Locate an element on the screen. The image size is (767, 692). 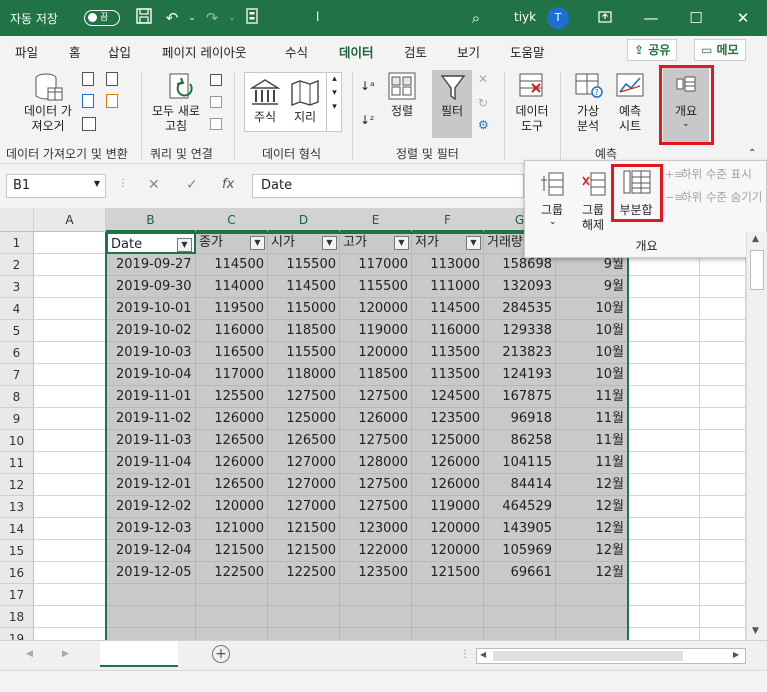
table-cell: 124500 is located at coordinates (448, 397).